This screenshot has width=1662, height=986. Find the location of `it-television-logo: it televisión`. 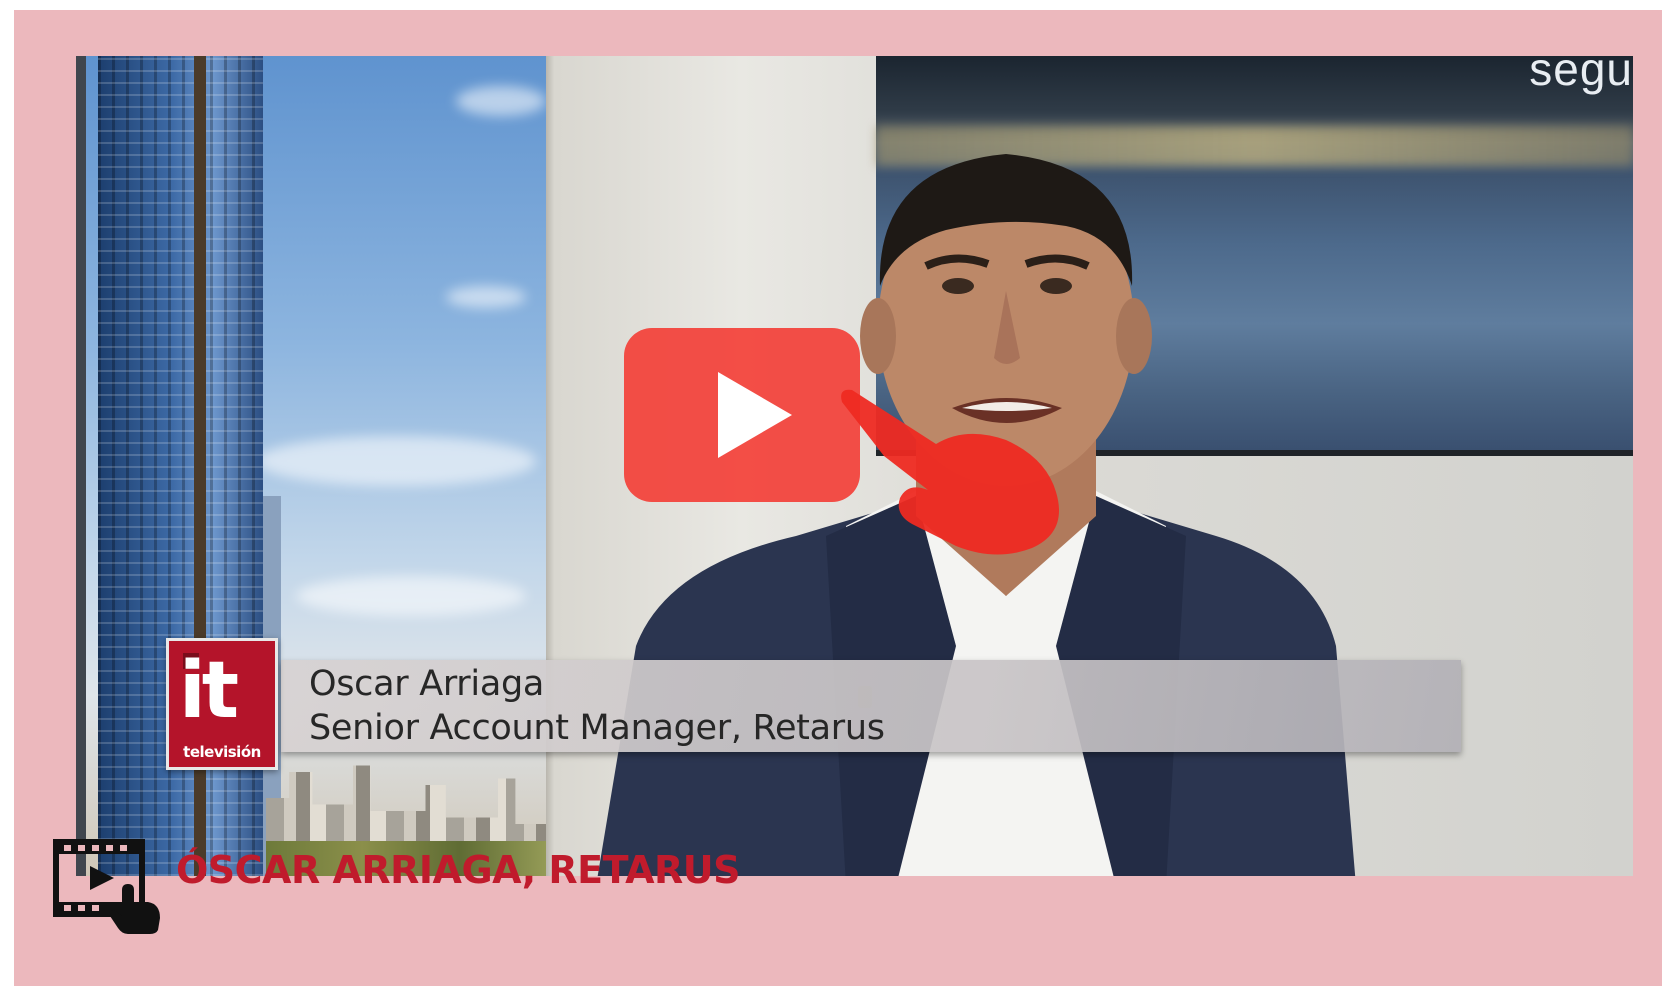

it-television-logo: it televisión is located at coordinates (222, 704).